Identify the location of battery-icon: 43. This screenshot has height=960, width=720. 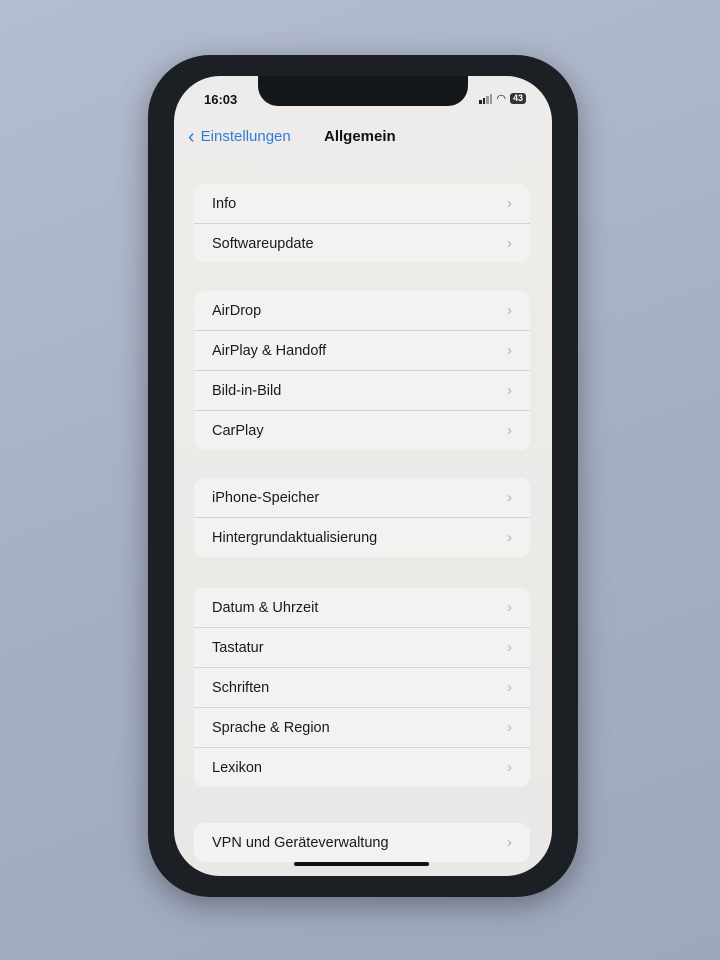
(517, 98).